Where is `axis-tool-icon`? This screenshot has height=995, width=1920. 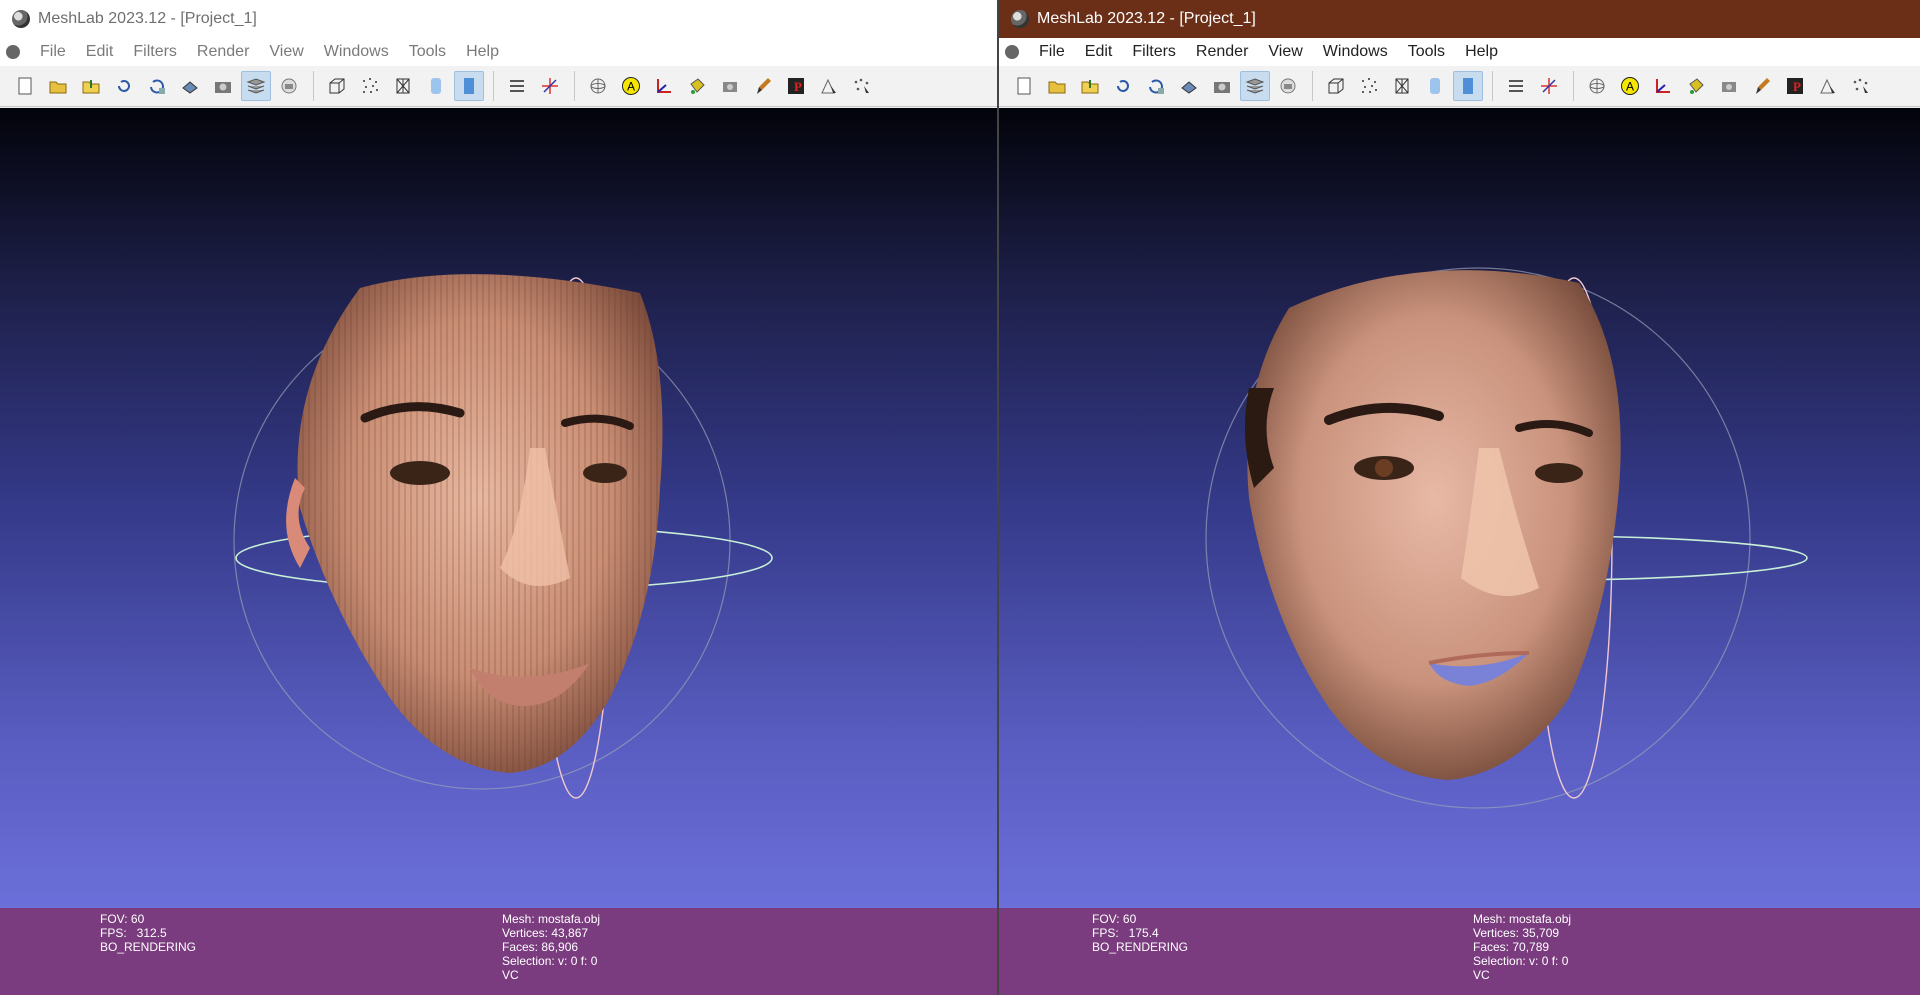
axis-tool-icon is located at coordinates (550, 86).